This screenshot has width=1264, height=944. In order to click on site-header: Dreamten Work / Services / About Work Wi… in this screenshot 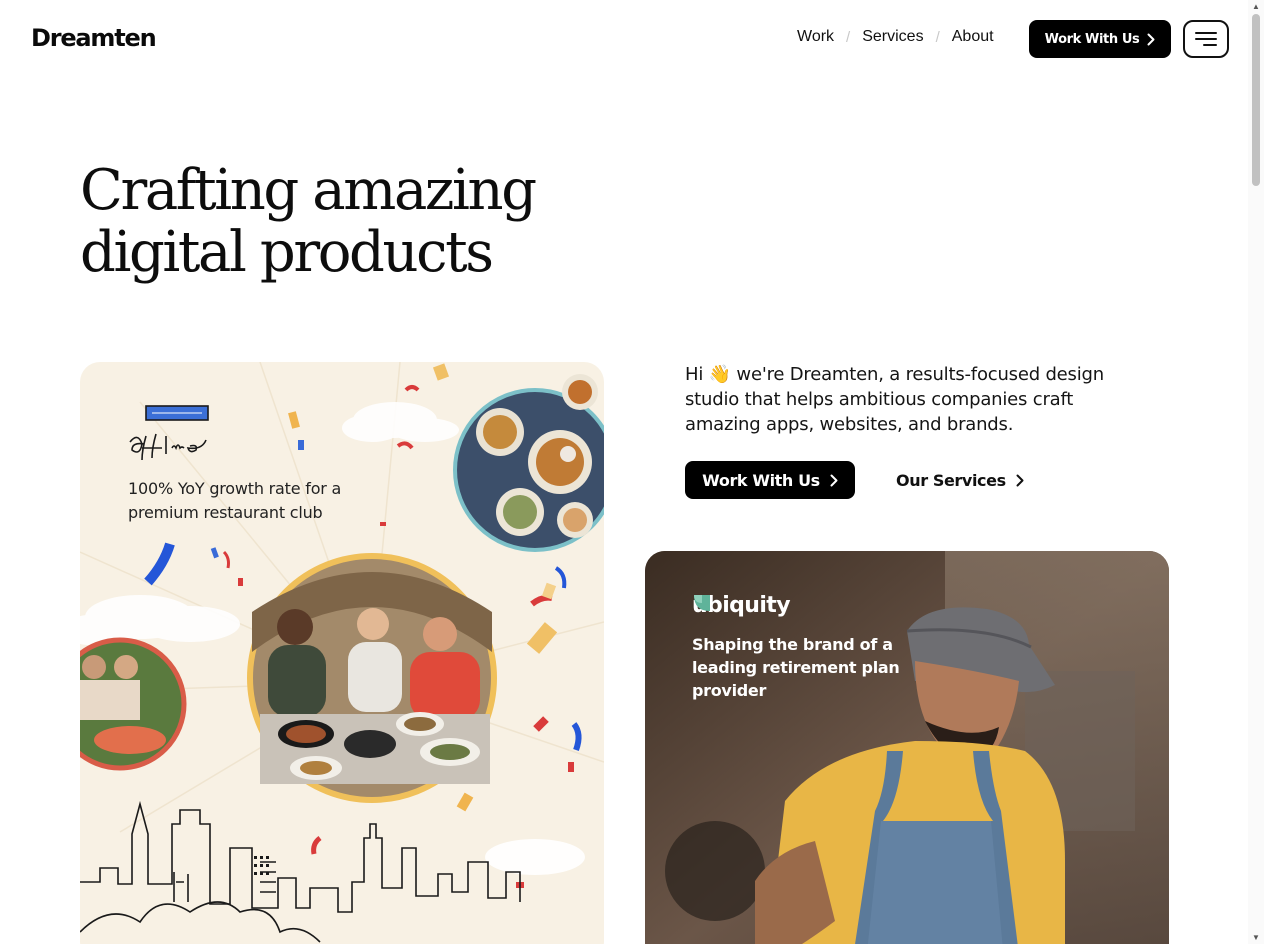, I will do `click(624, 40)`.